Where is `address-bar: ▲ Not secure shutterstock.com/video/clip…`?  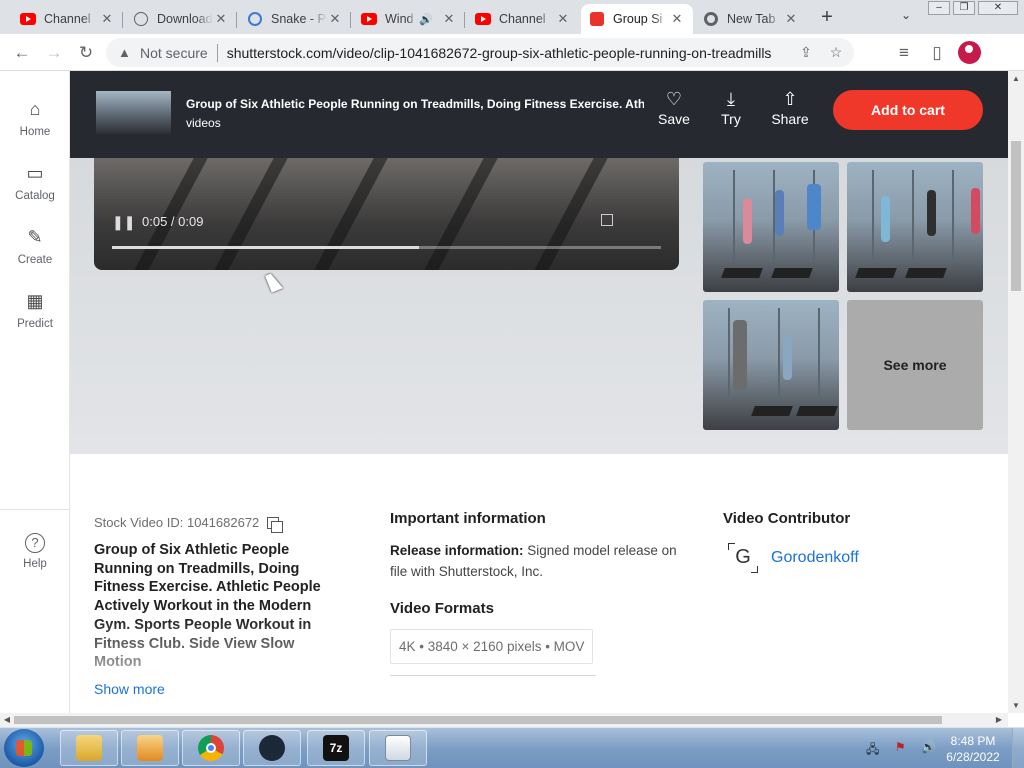 address-bar: ▲ Not secure shutterstock.com/video/clip… is located at coordinates (480, 52).